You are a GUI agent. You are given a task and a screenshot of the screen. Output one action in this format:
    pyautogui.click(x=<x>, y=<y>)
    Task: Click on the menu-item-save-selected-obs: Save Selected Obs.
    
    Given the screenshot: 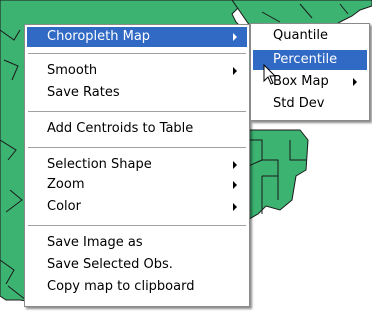 What is the action you would take?
    pyautogui.click(x=137, y=265)
    